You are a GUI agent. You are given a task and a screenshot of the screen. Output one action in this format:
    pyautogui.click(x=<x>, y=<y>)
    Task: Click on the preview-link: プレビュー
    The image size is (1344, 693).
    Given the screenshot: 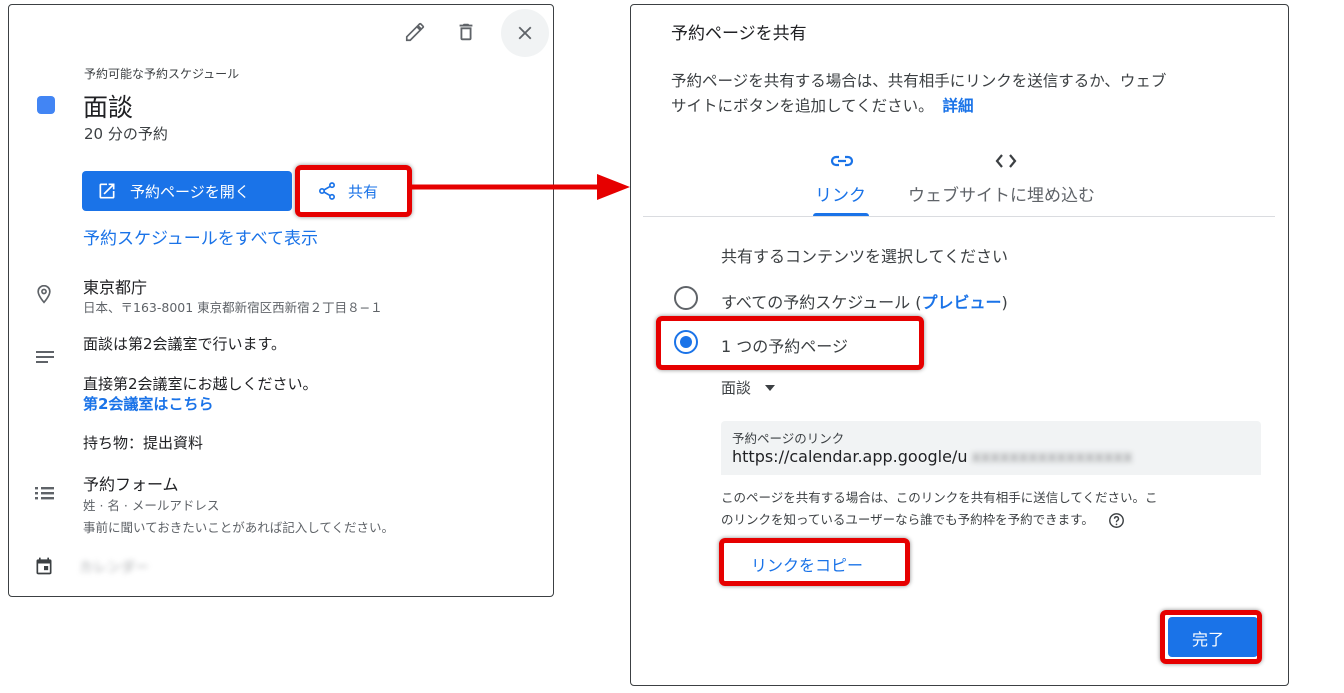 What is the action you would take?
    pyautogui.click(x=961, y=302)
    